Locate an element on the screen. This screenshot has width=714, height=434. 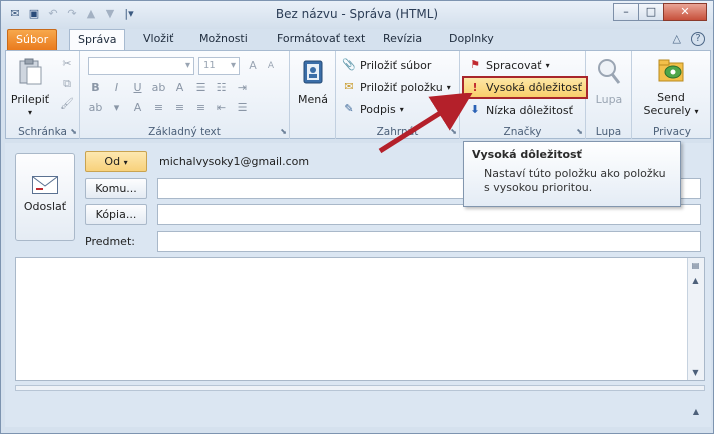
format-row-1: B I U ab A ☰ ☷ ⇥ is located at coordinates (169, 87).